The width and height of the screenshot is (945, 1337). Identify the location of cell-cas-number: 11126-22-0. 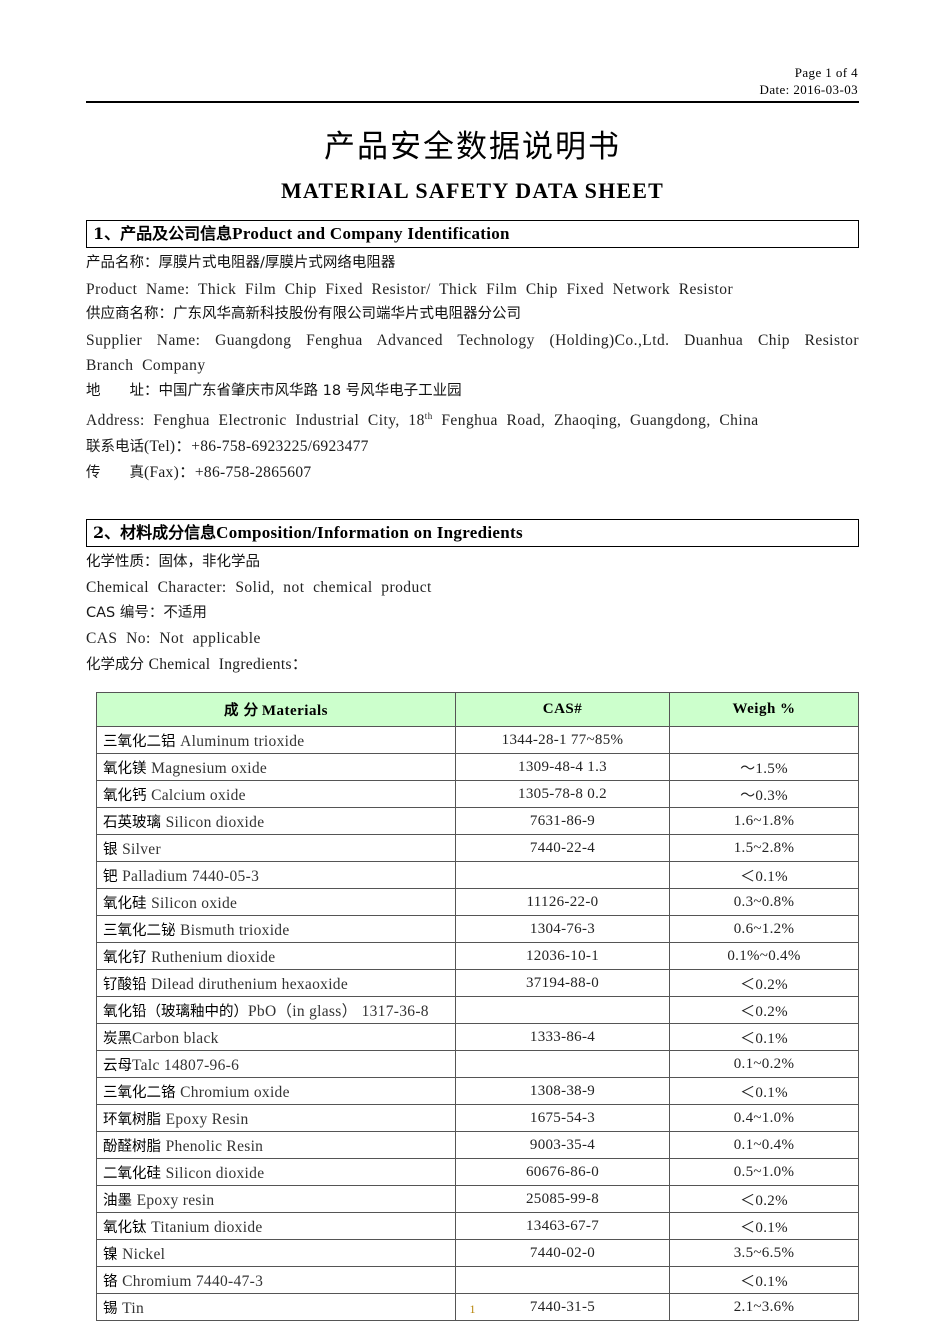
(562, 902).